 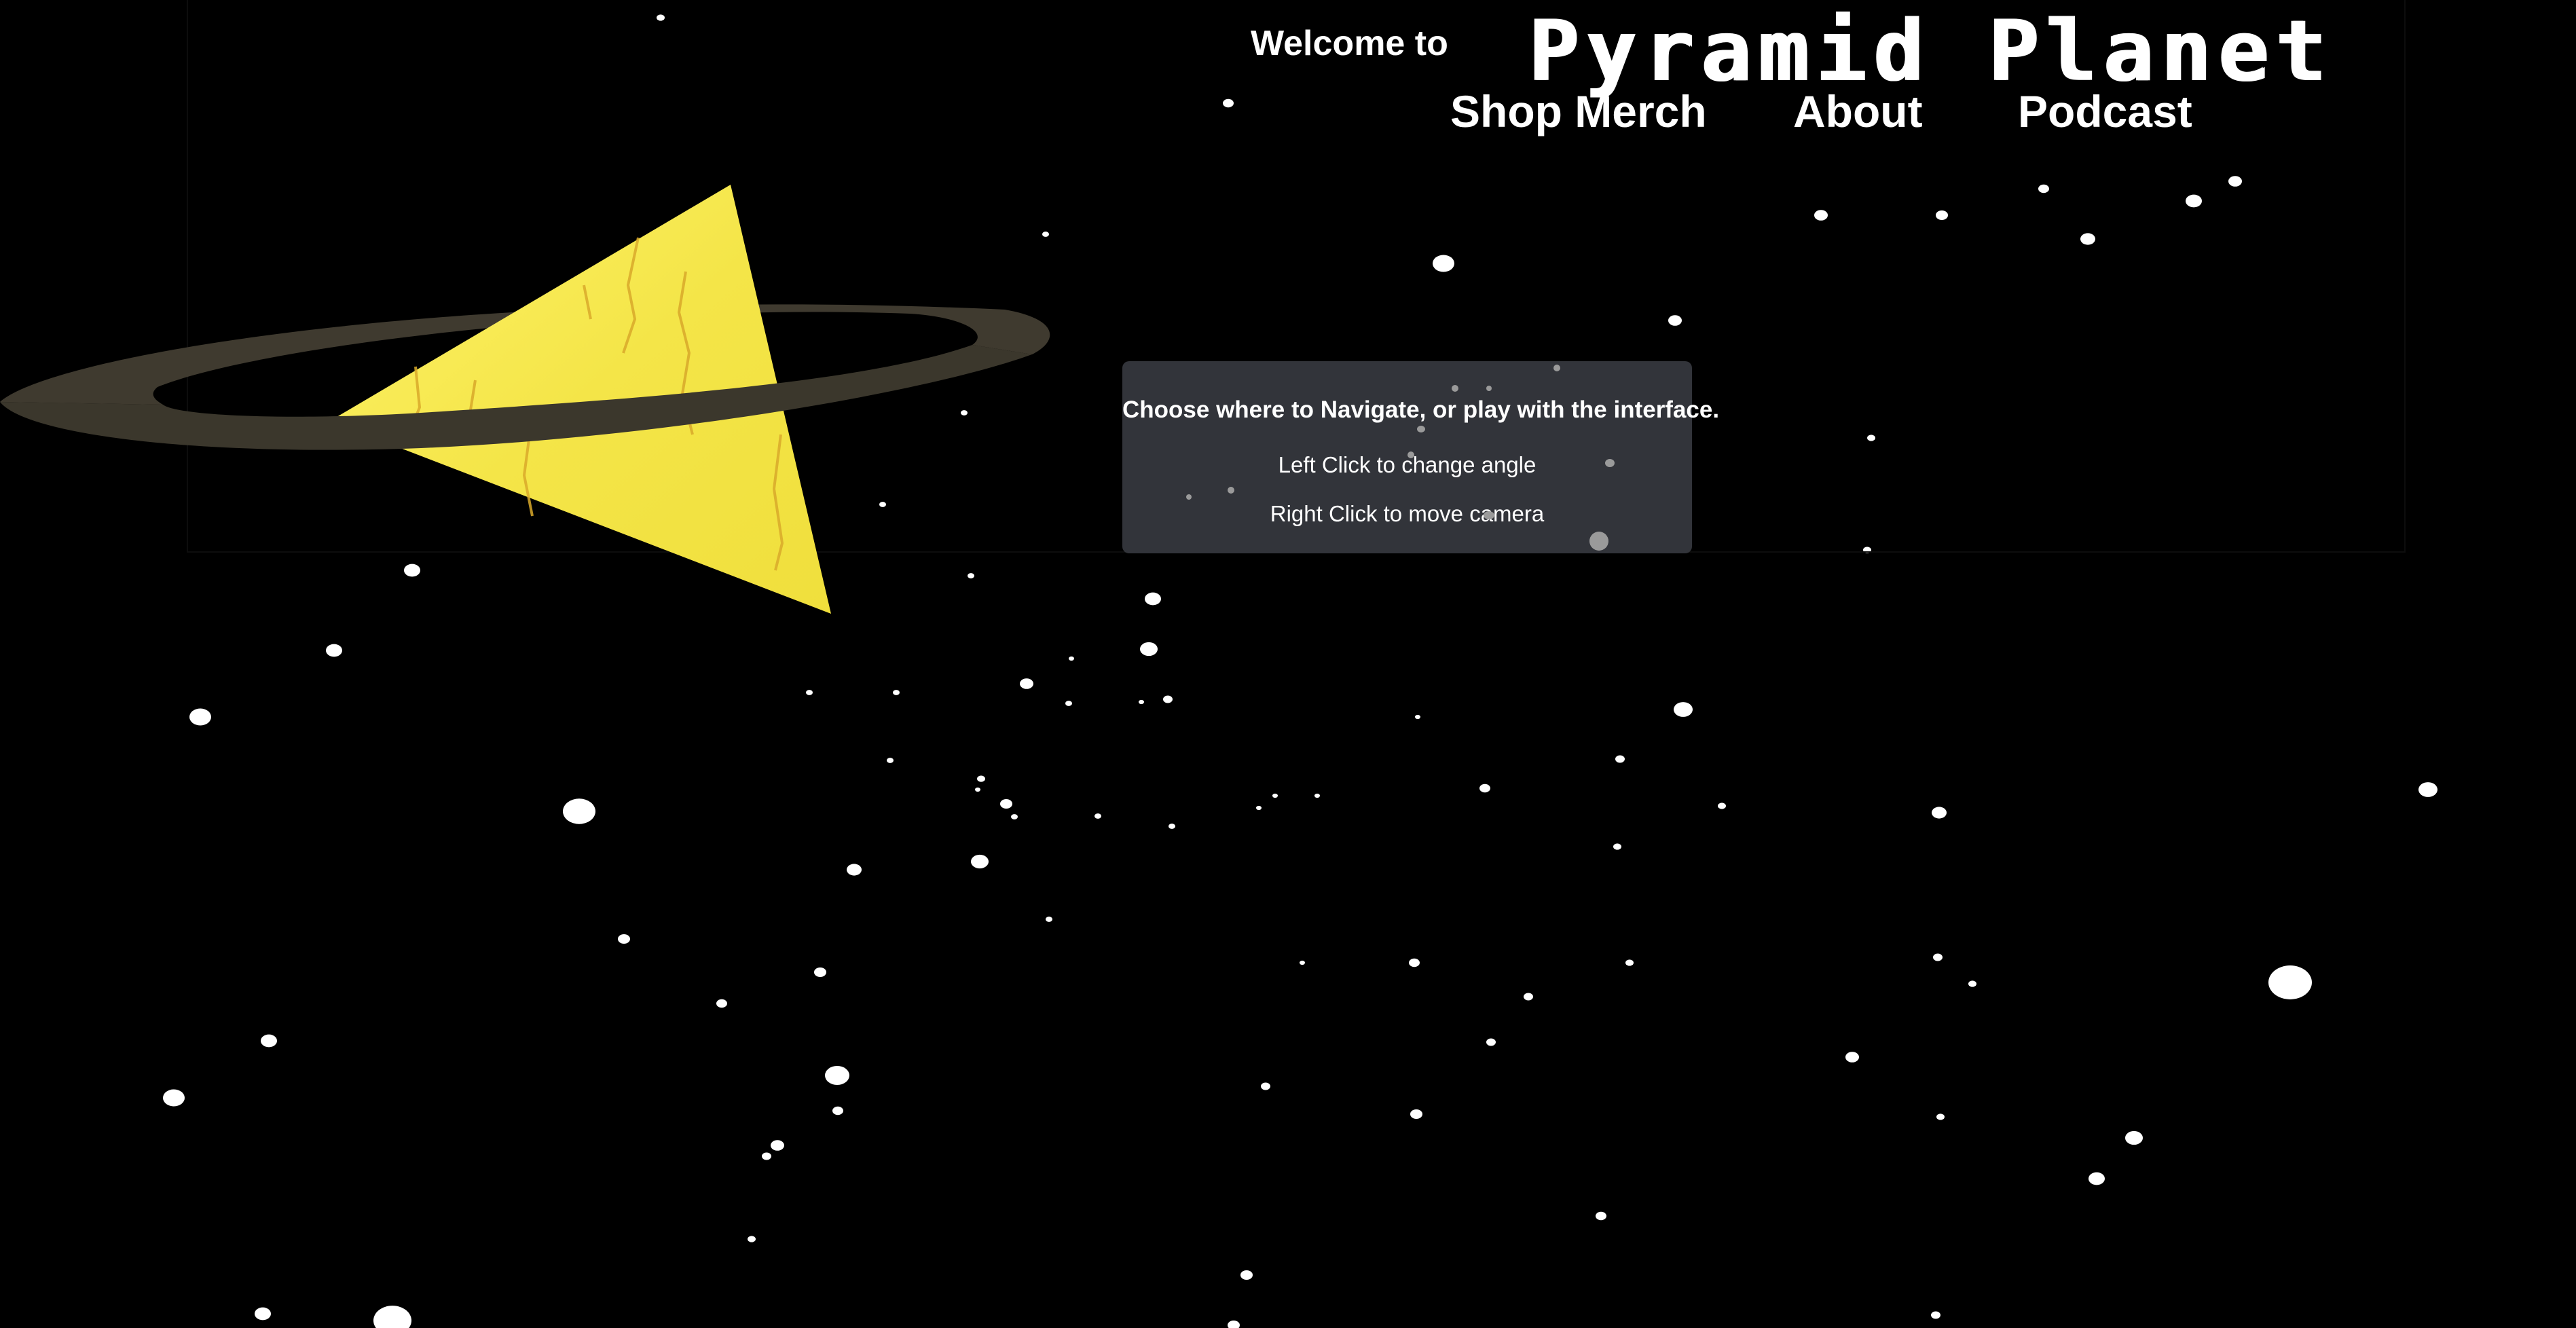 I want to click on info-left-click: Left Click to change angle, so click(x=1408, y=464).